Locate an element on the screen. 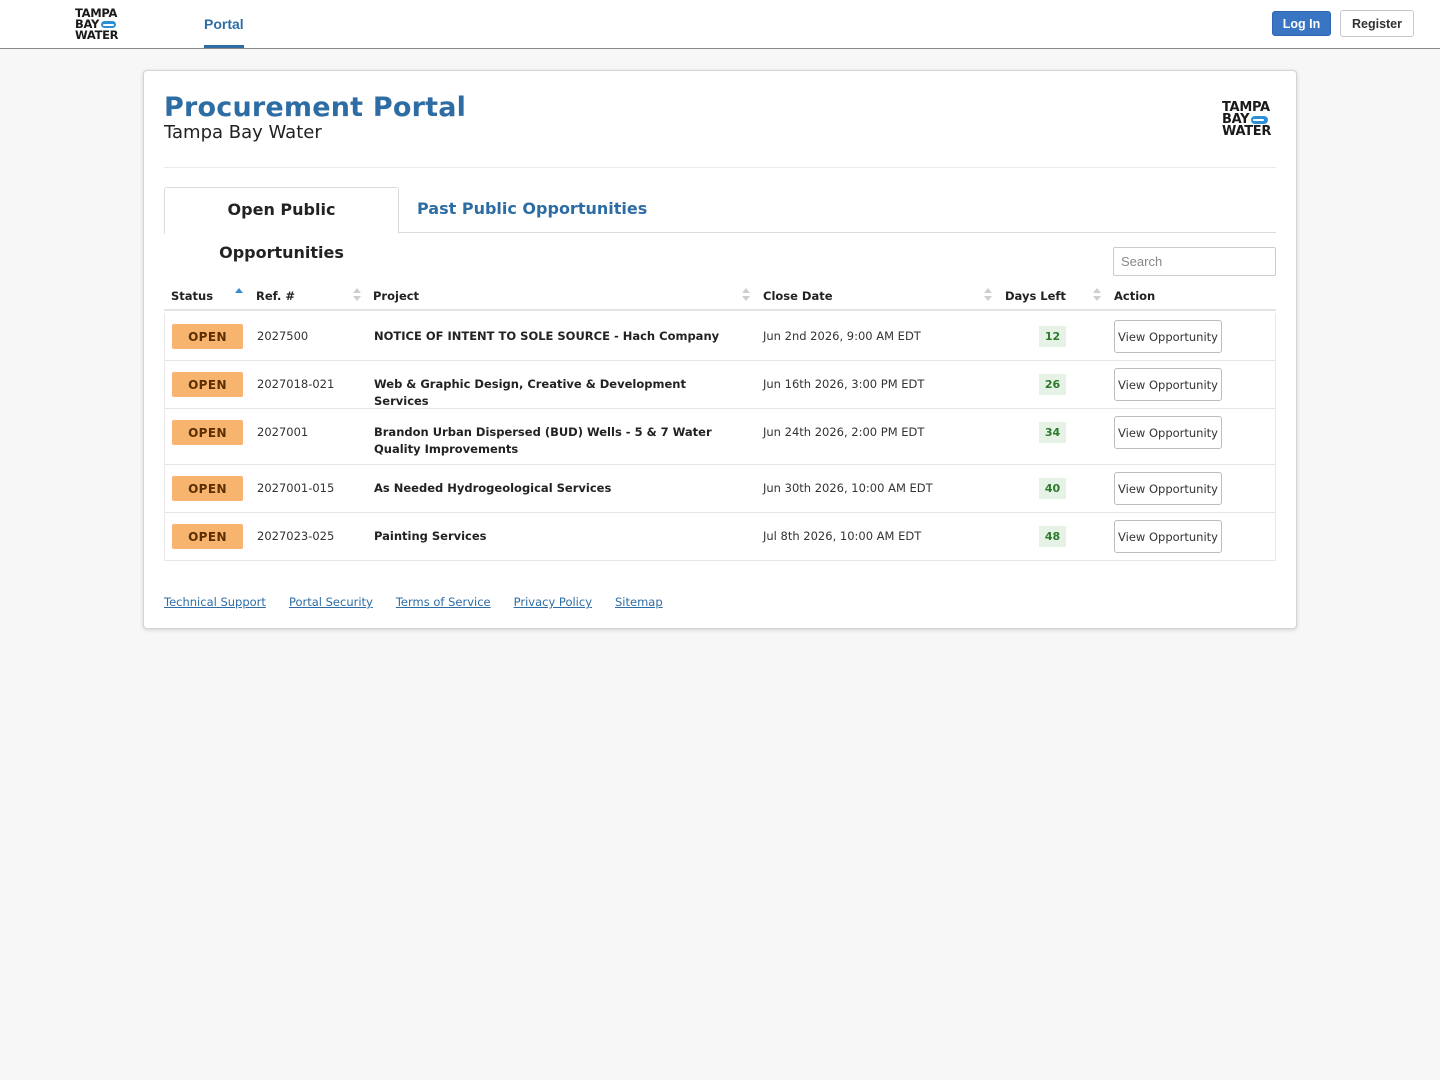 The width and height of the screenshot is (1440, 1080). days-left-badge: 12 is located at coordinates (1052, 336).